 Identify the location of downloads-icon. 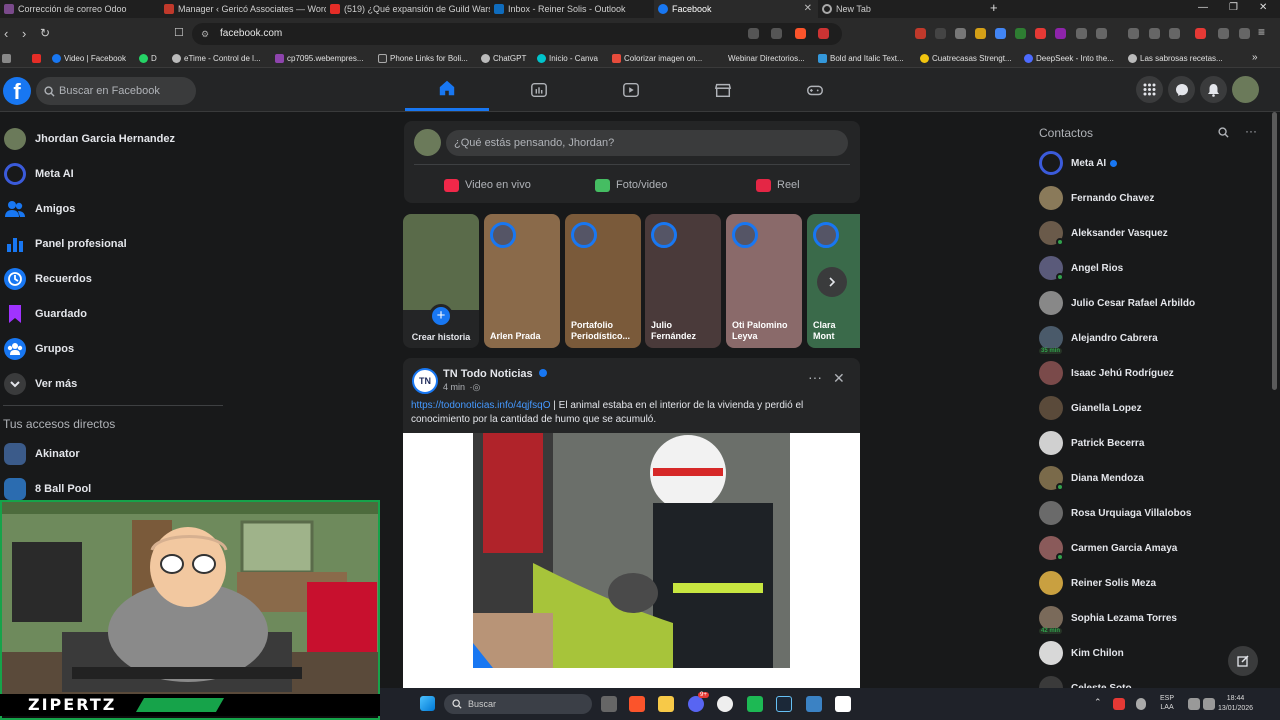
(1133, 33).